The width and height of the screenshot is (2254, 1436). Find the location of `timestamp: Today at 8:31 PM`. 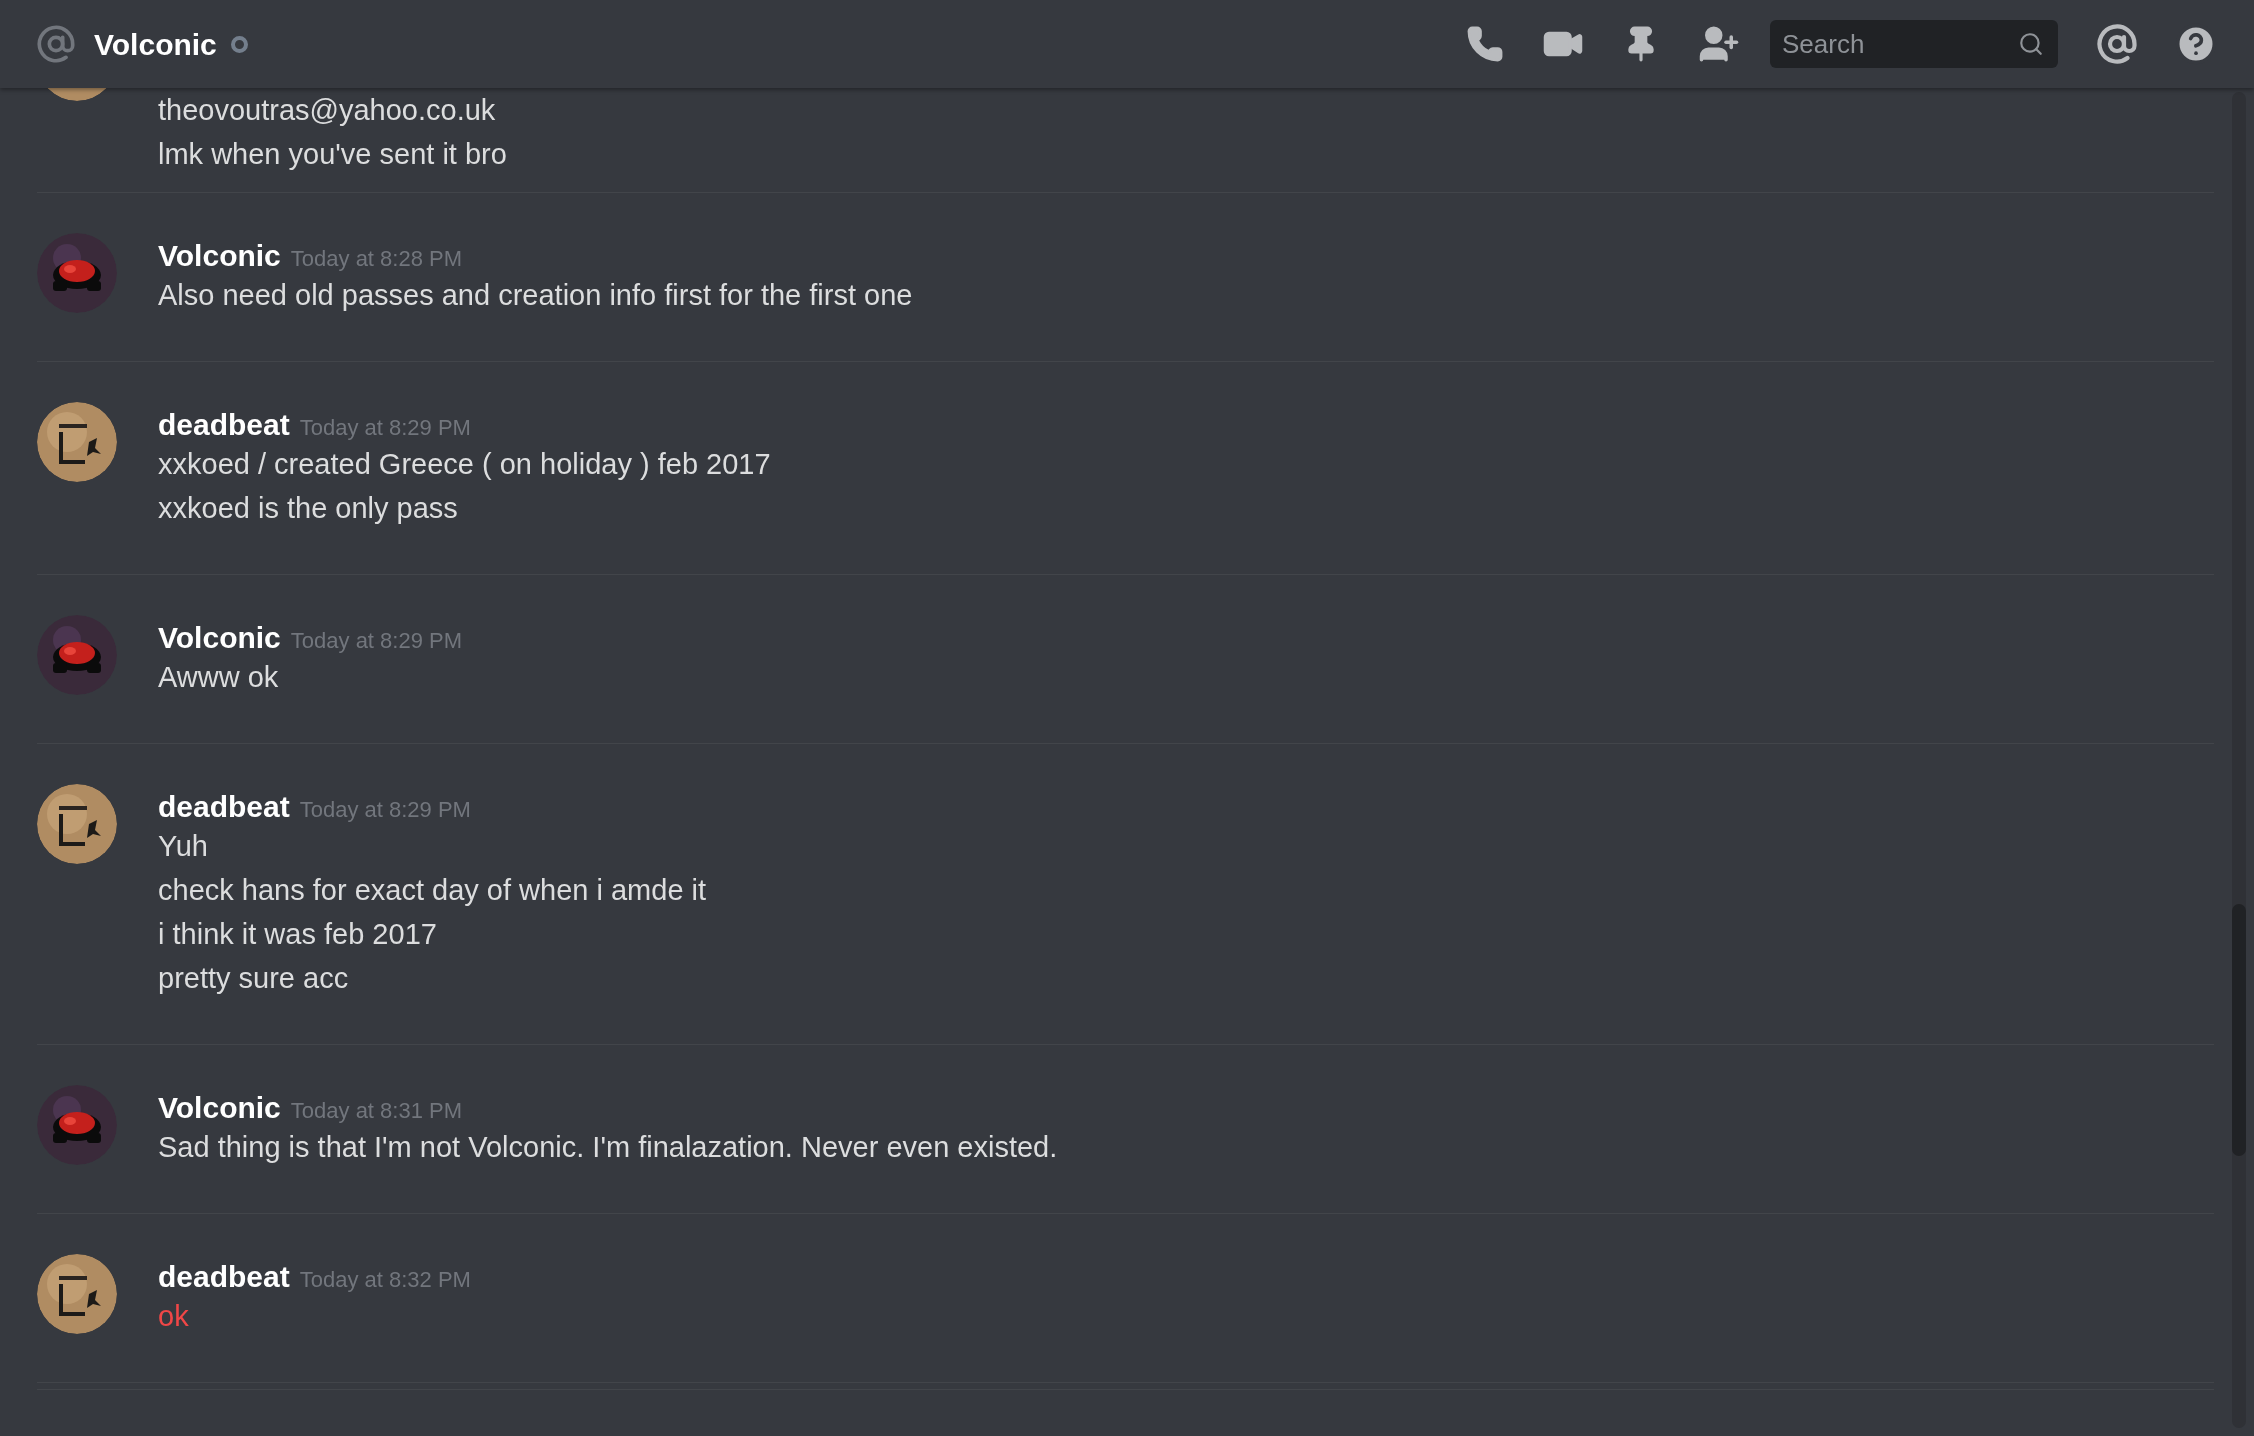

timestamp: Today at 8:31 PM is located at coordinates (376, 1111).